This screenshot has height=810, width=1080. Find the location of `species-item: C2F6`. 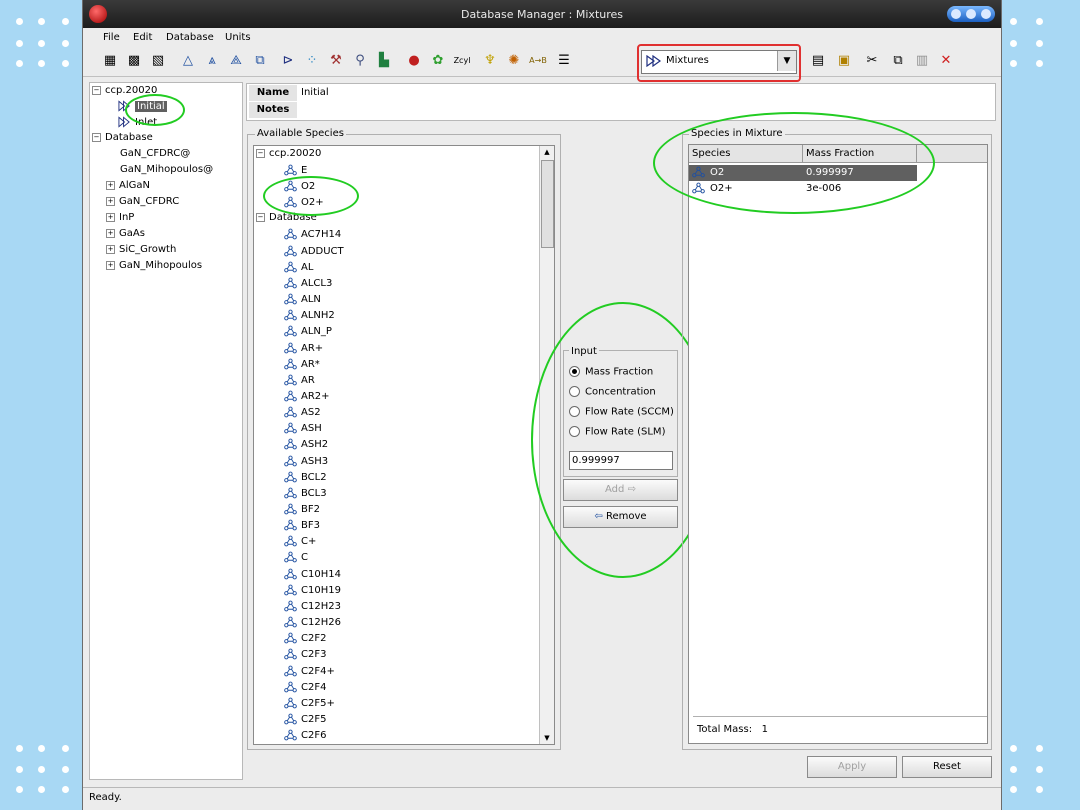

species-item: C2F6 is located at coordinates (305, 735).